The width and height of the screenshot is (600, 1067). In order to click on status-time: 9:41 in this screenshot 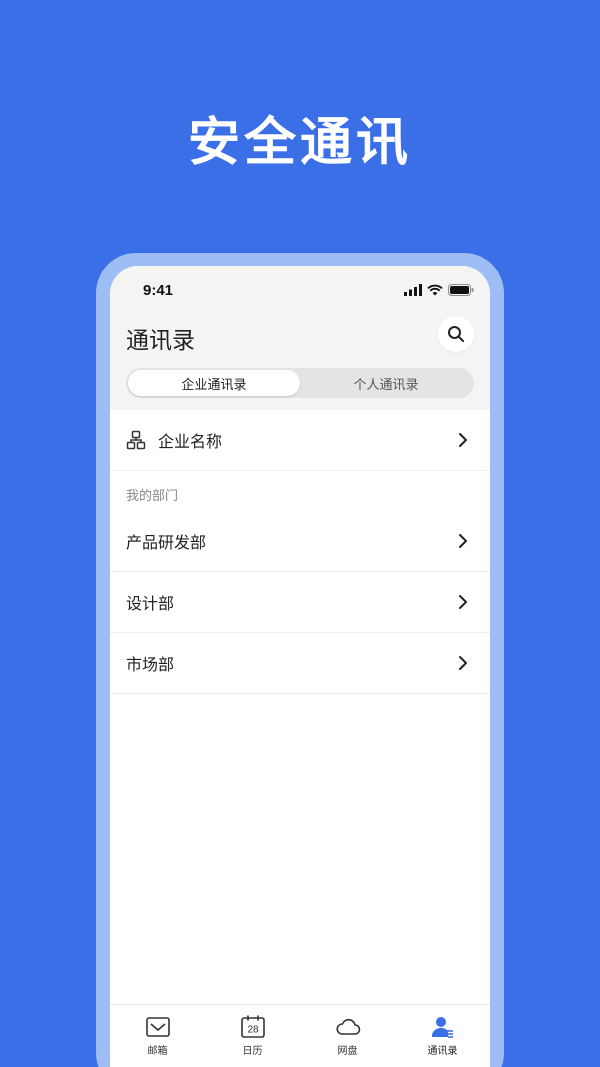, I will do `click(158, 290)`.